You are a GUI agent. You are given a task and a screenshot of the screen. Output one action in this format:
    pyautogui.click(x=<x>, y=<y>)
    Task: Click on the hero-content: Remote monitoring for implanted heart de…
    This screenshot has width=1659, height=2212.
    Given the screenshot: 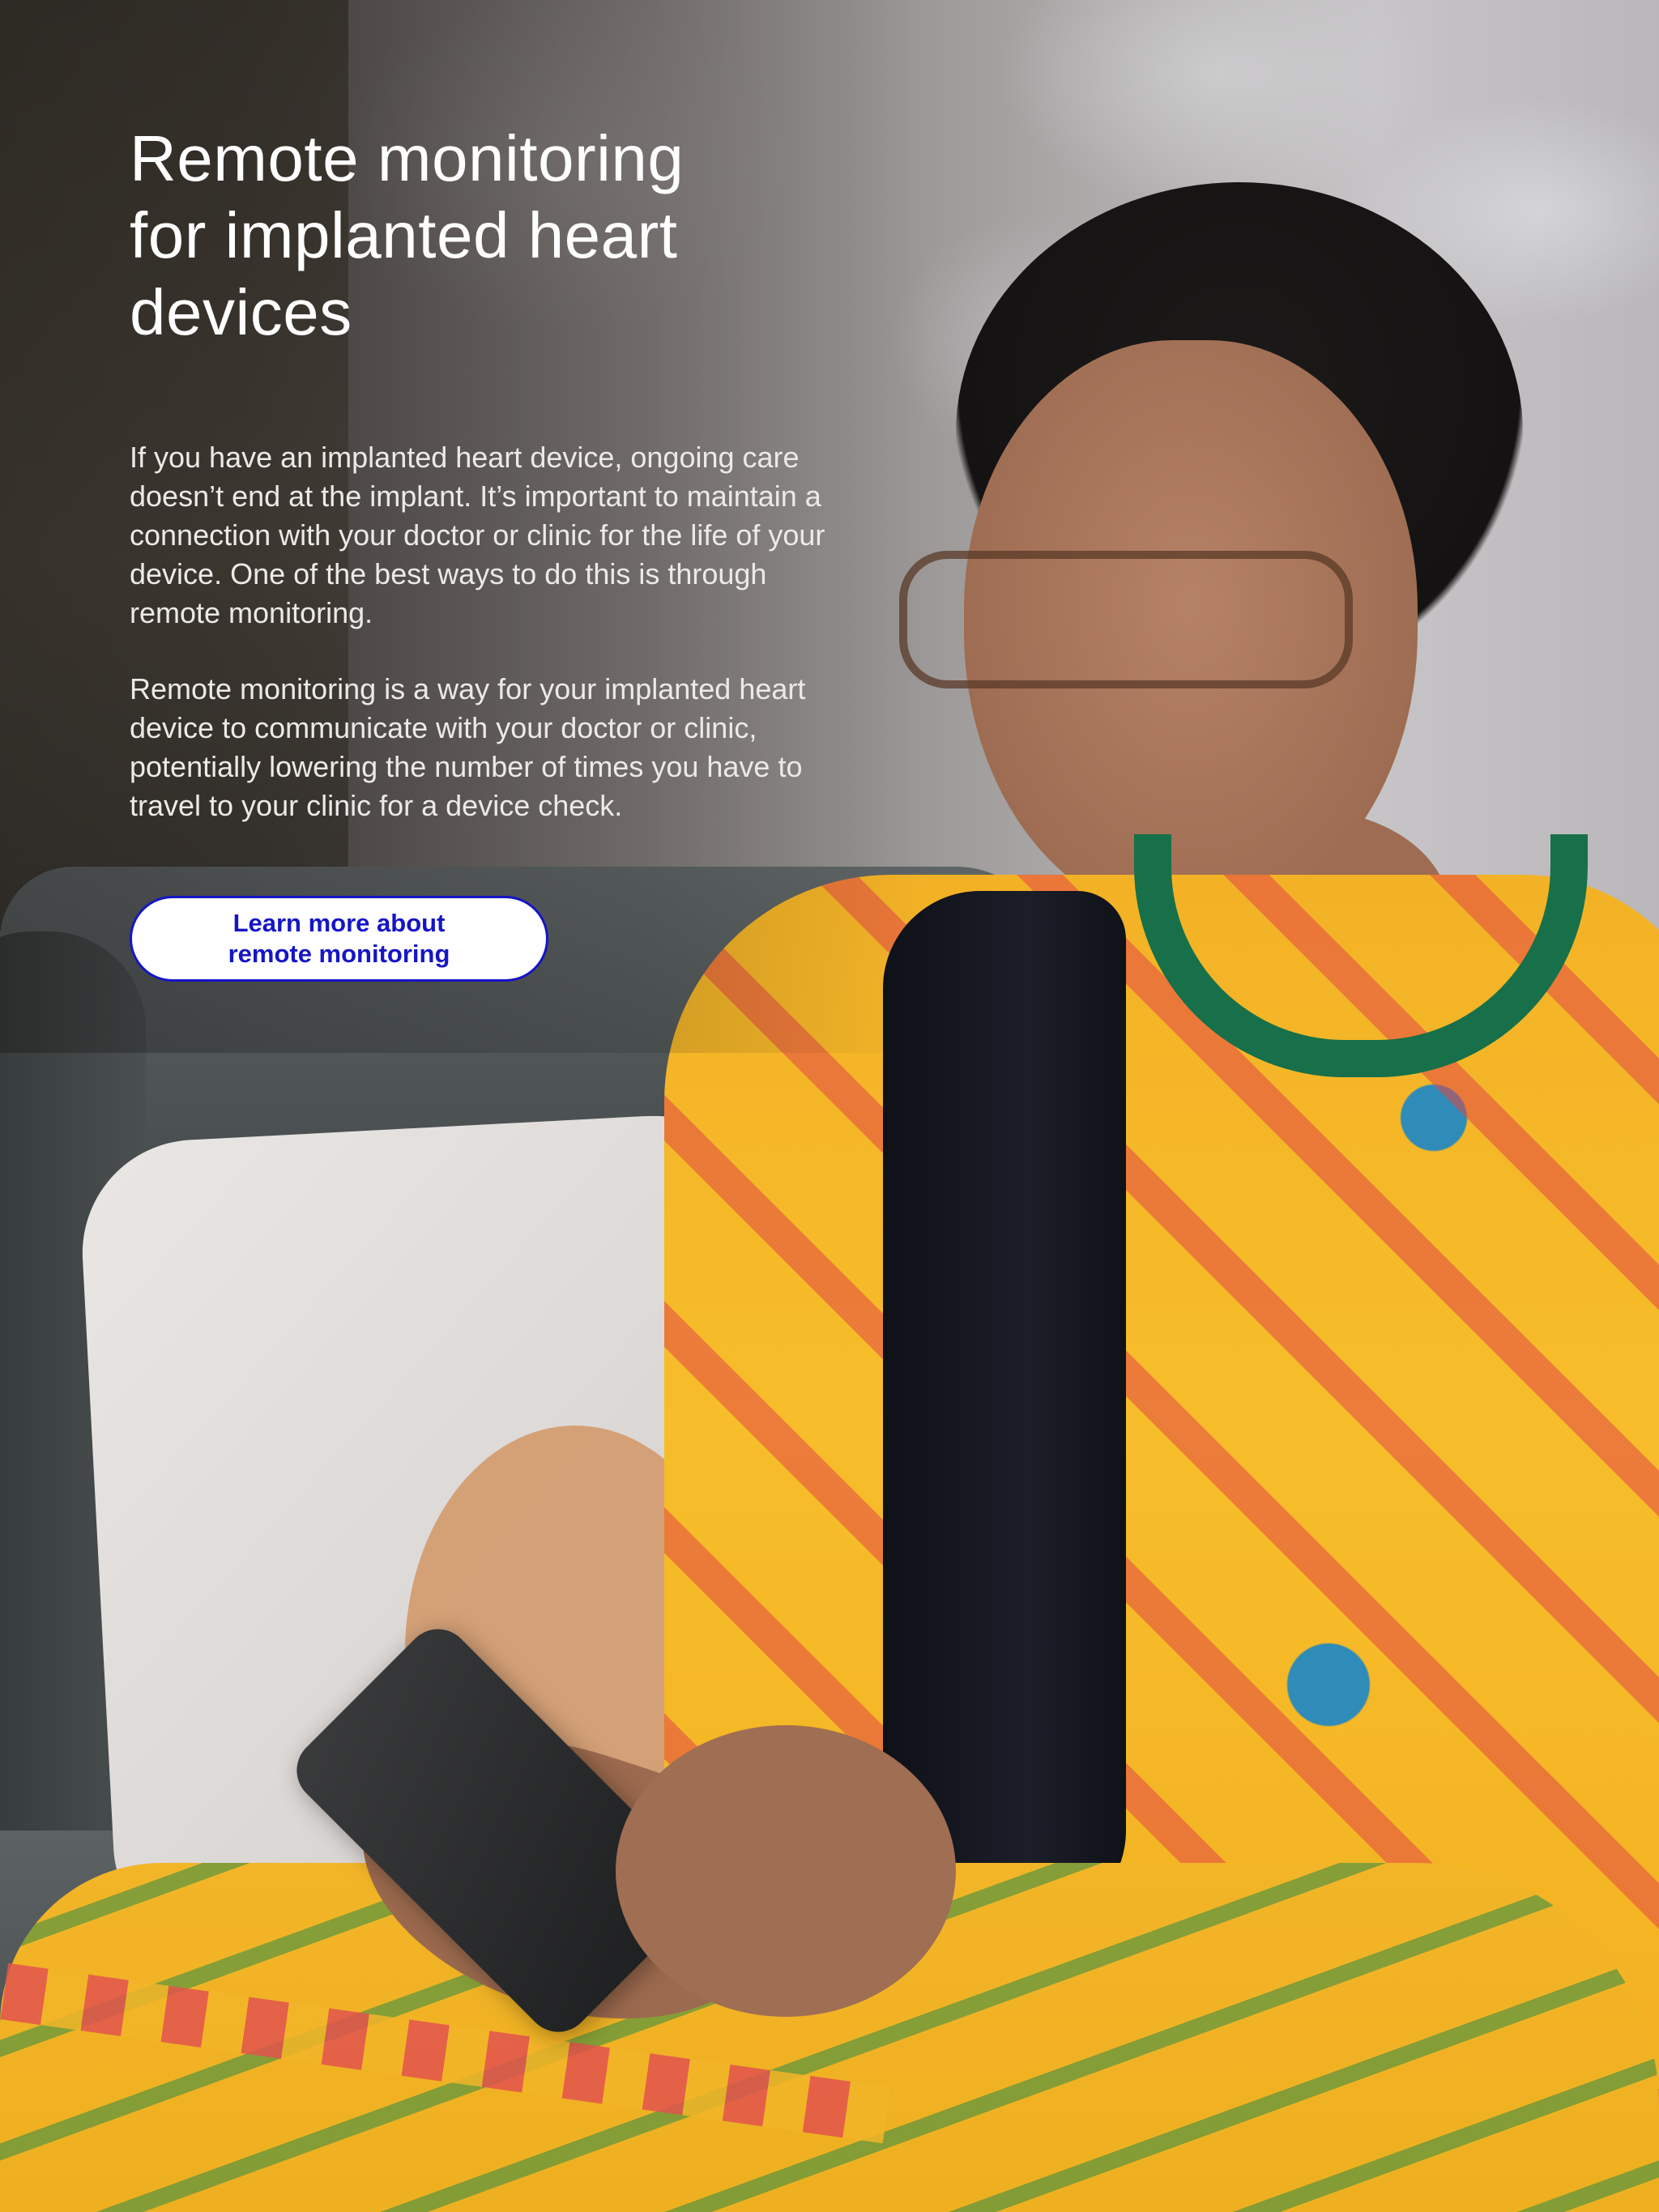 What is the action you would take?
    pyautogui.click(x=478, y=473)
    